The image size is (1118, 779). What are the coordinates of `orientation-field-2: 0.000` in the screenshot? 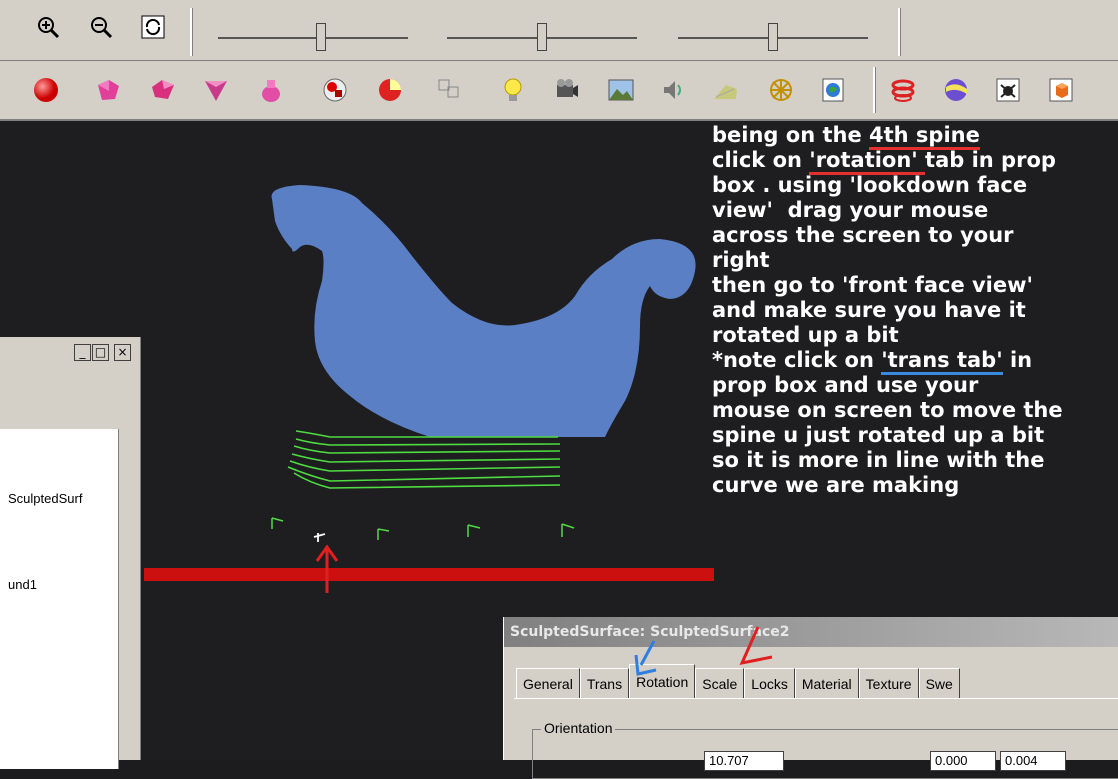 It's located at (963, 761).